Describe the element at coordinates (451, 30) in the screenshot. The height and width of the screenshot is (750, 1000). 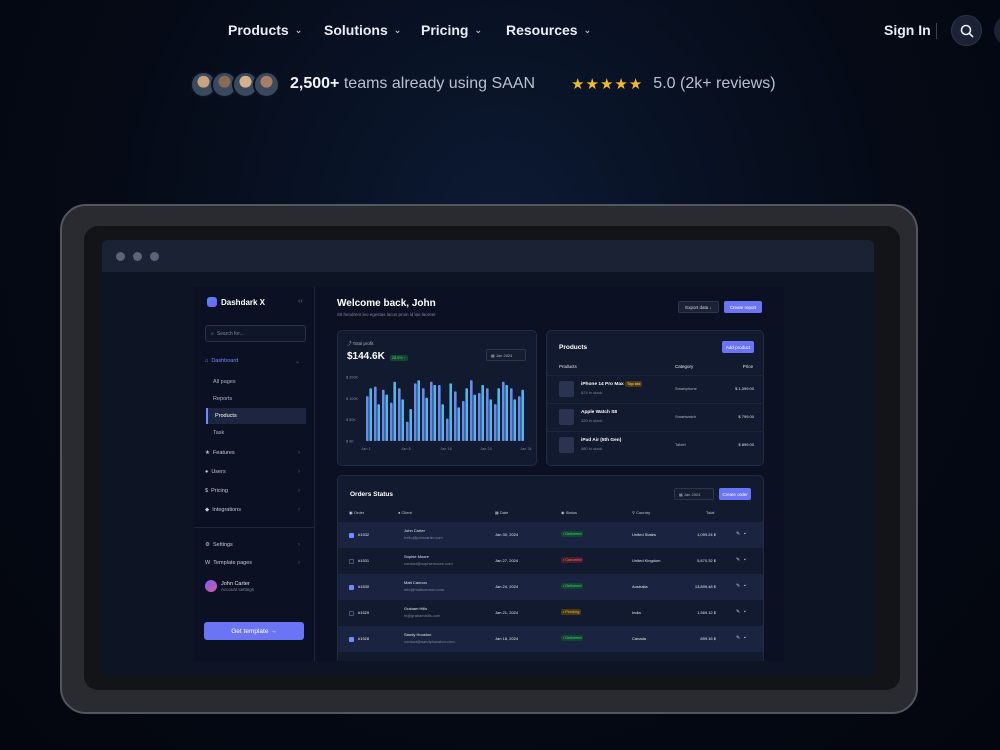
I see `nav-pricing: Pricing ⌄` at that location.